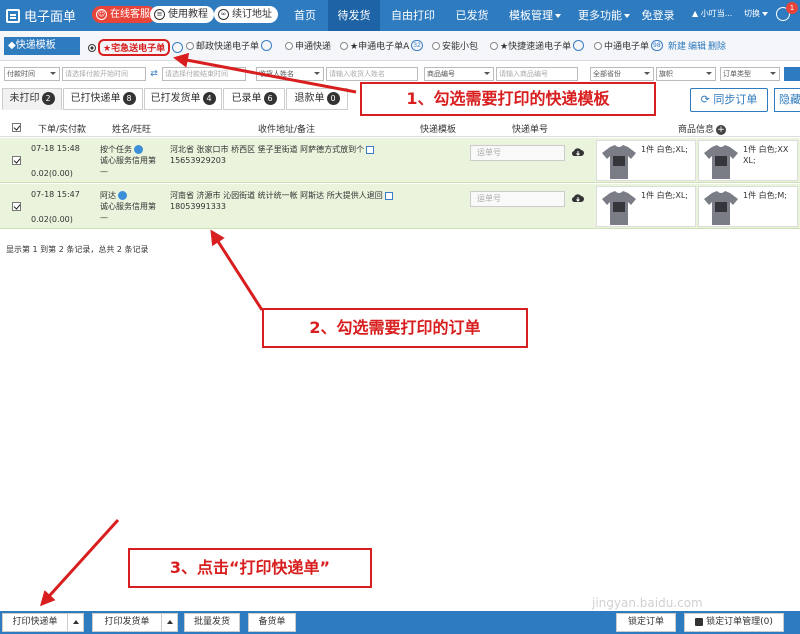 The width and height of the screenshot is (800, 634). I want to click on record-summary: 显示第 1 到第 2 条记录，总共 2 条记录, so click(77, 249).